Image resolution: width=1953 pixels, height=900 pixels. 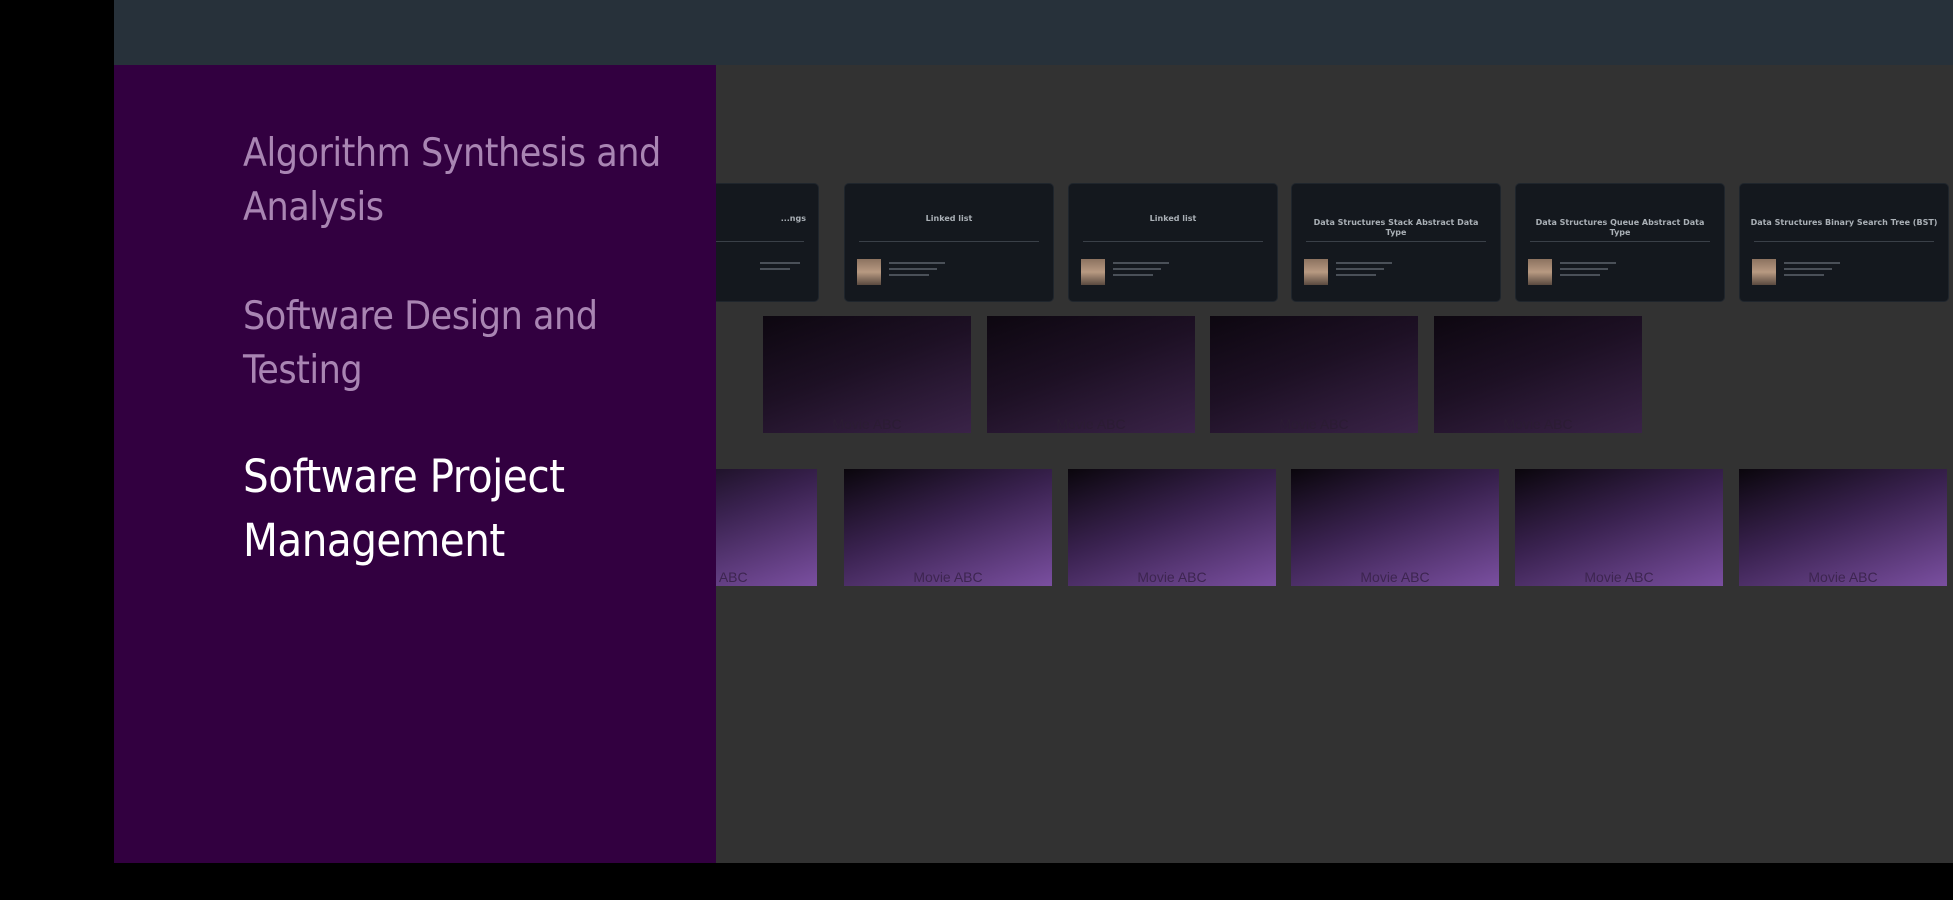 I want to click on slide-card: Data Structures Queue Abstract Data Type, so click(x=1620, y=242).